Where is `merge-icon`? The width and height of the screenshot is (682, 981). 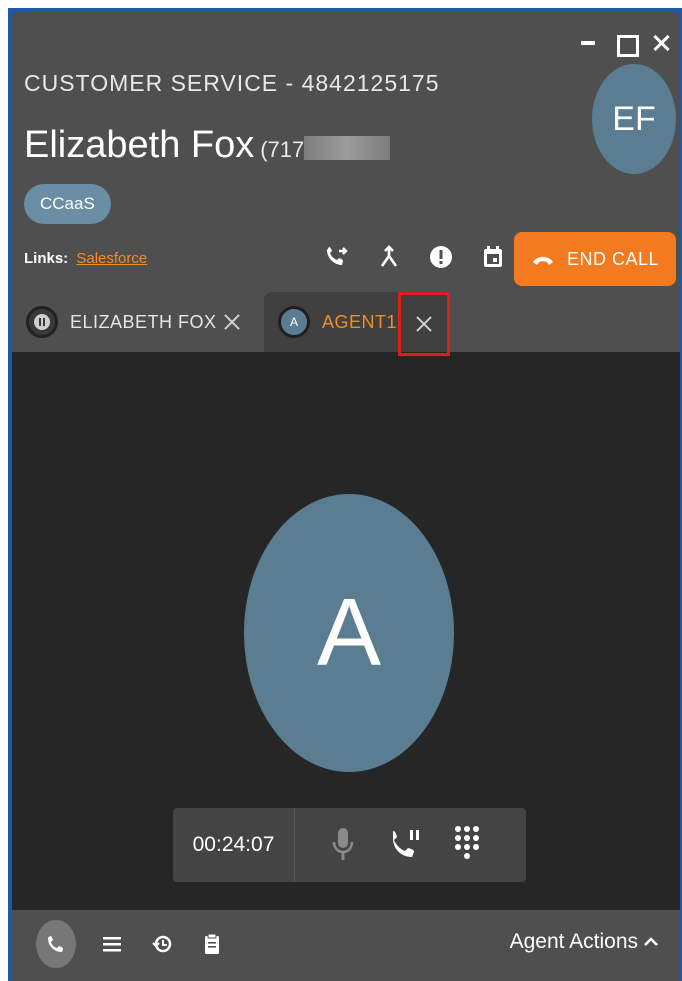 merge-icon is located at coordinates (389, 257).